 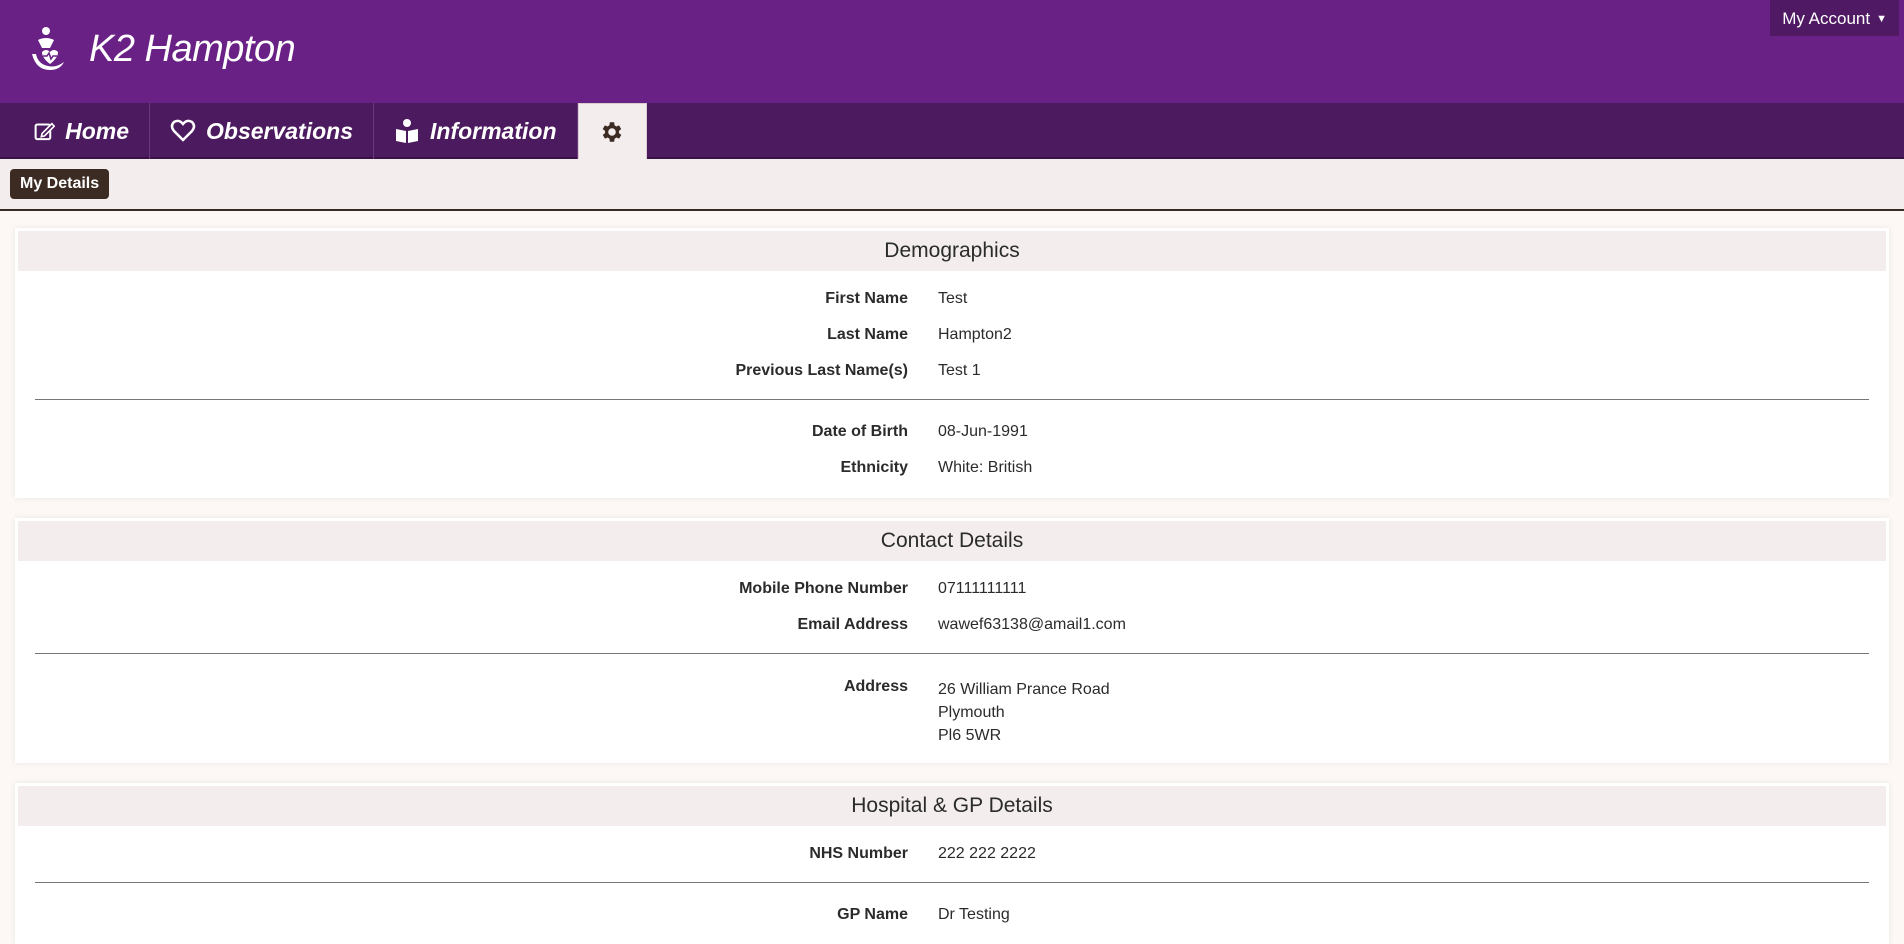 I want to click on email-label: Email Address, so click(x=852, y=624).